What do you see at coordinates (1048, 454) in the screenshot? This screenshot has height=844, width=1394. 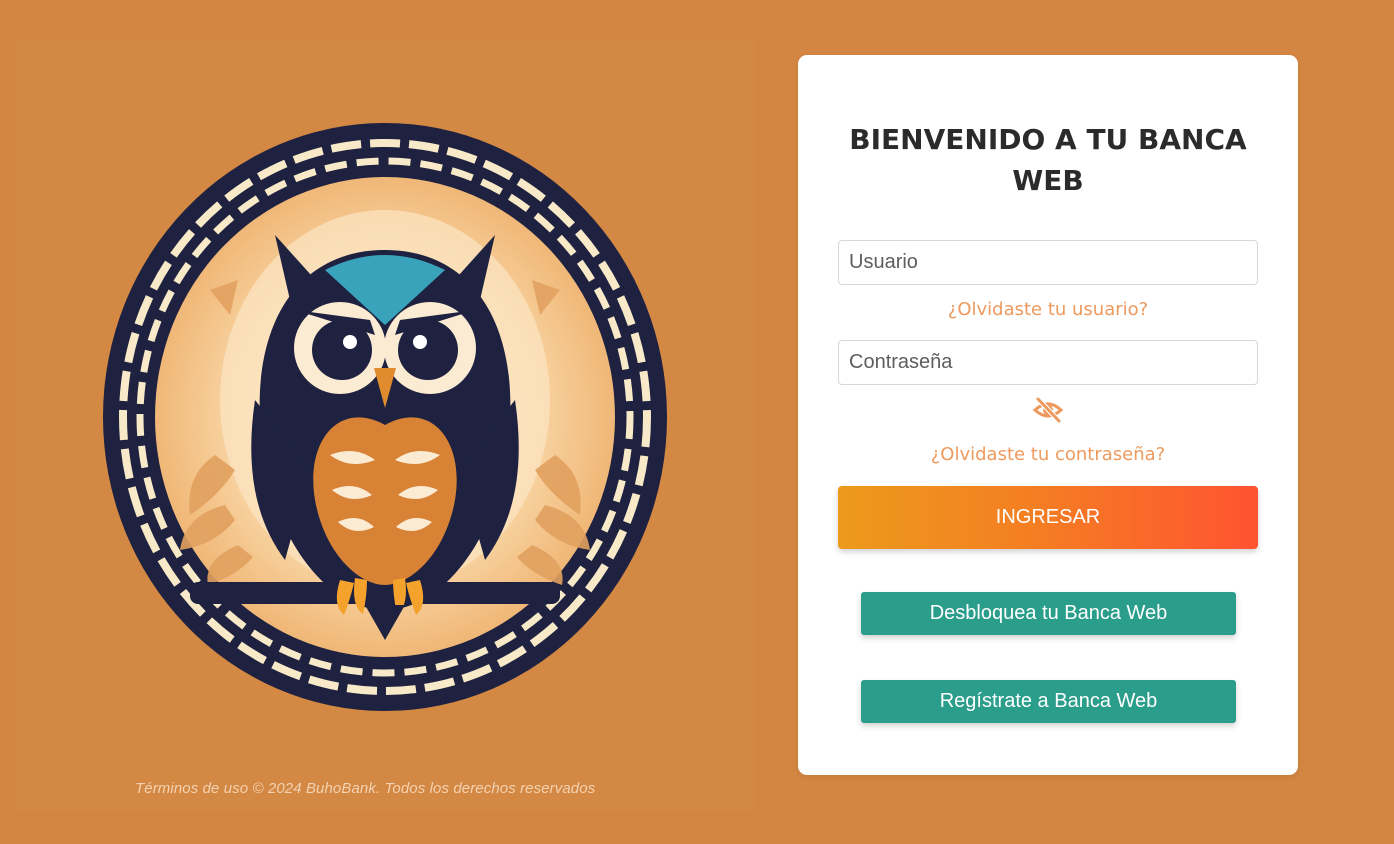 I see `forgot-password-link: ¿Olvidaste tu contraseña?` at bounding box center [1048, 454].